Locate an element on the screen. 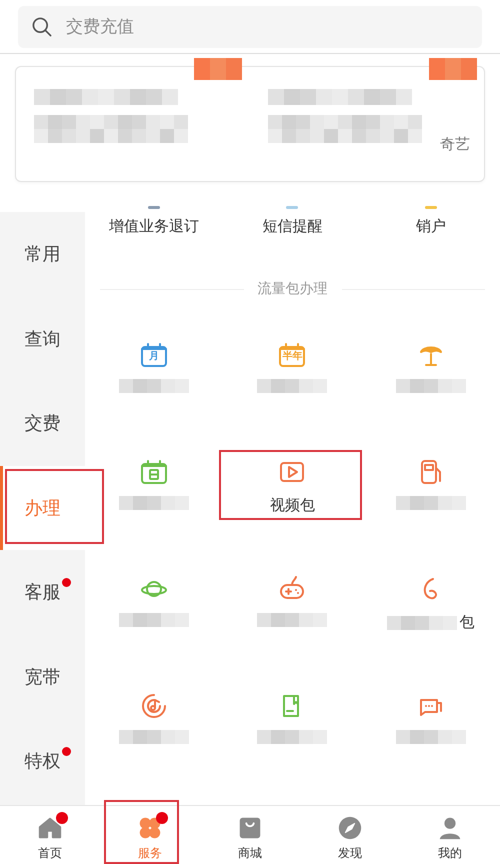 Image resolution: width=500 pixels, height=864 pixels. compass-icon is located at coordinates (350, 828).